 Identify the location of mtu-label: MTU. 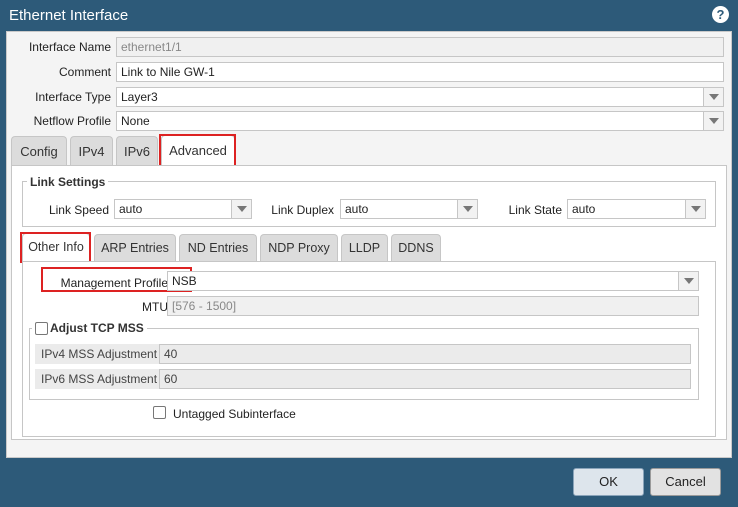
(155, 307).